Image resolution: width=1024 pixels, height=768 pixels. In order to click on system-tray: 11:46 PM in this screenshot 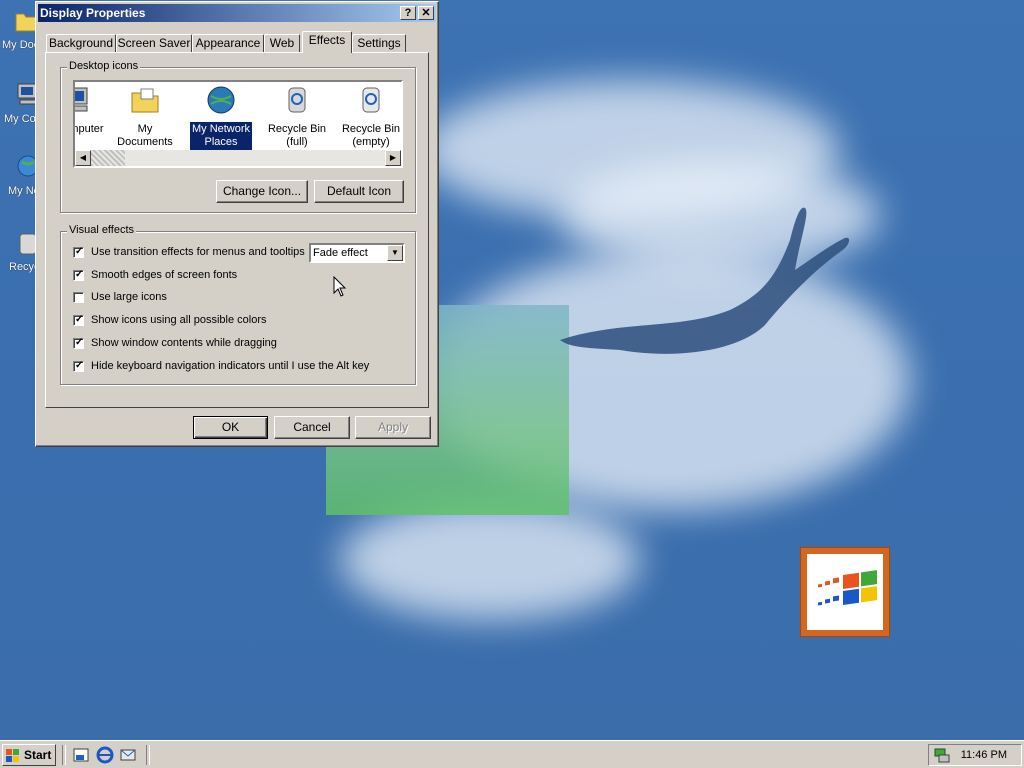, I will do `click(975, 755)`.